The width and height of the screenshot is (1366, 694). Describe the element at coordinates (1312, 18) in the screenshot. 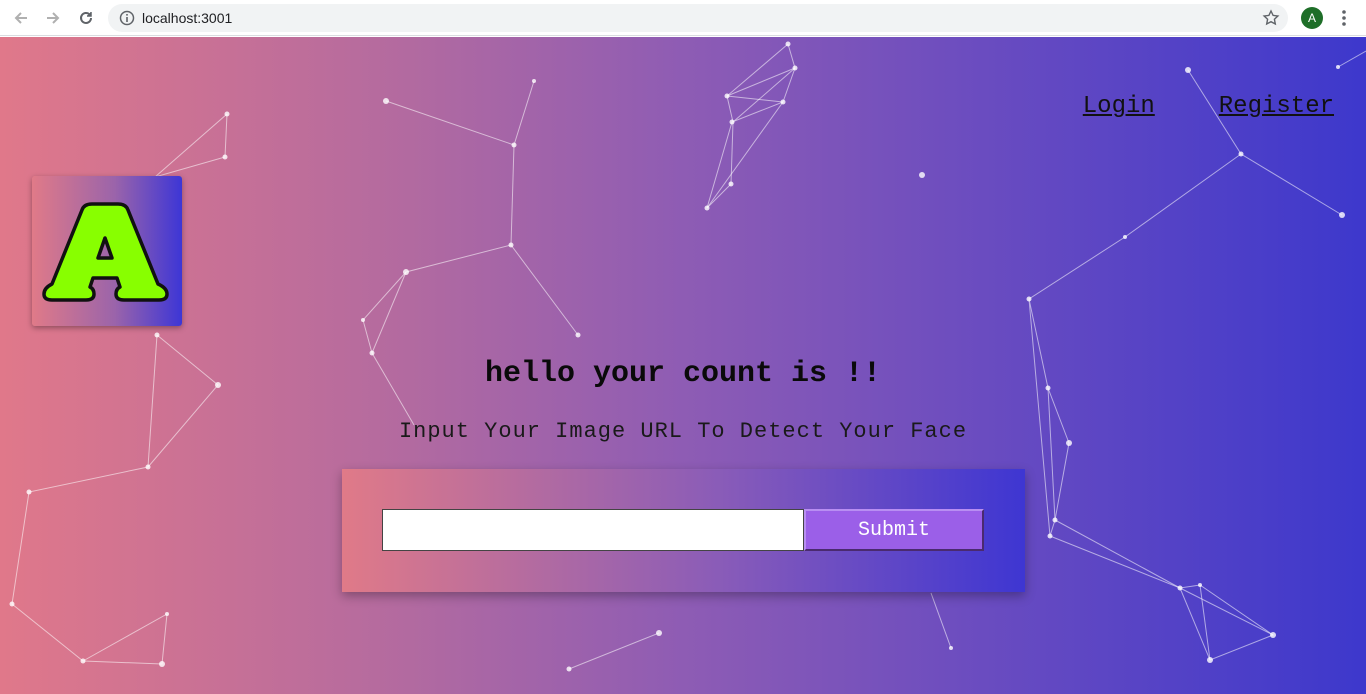

I see `profile-avatar: A` at that location.